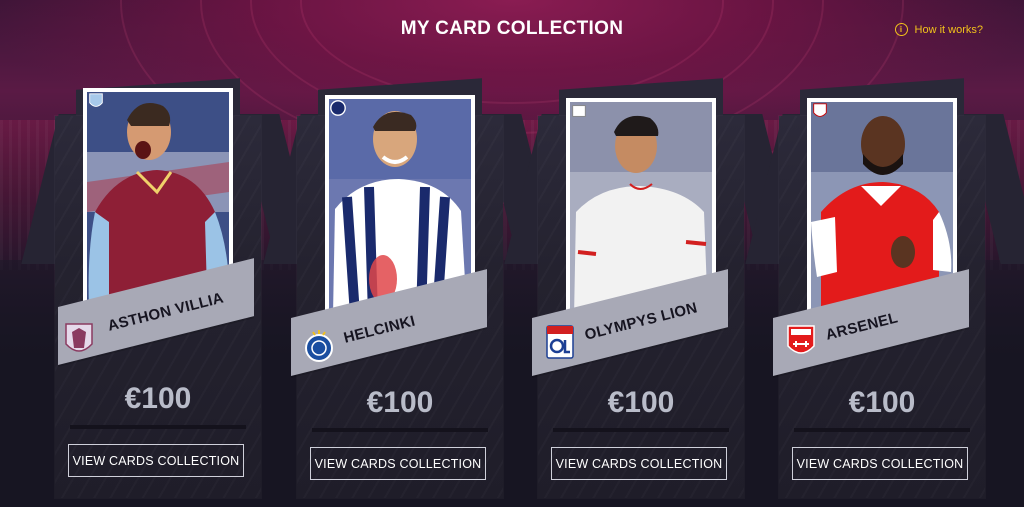  I want to click on aston-villa-crest-icon, so click(79, 337).